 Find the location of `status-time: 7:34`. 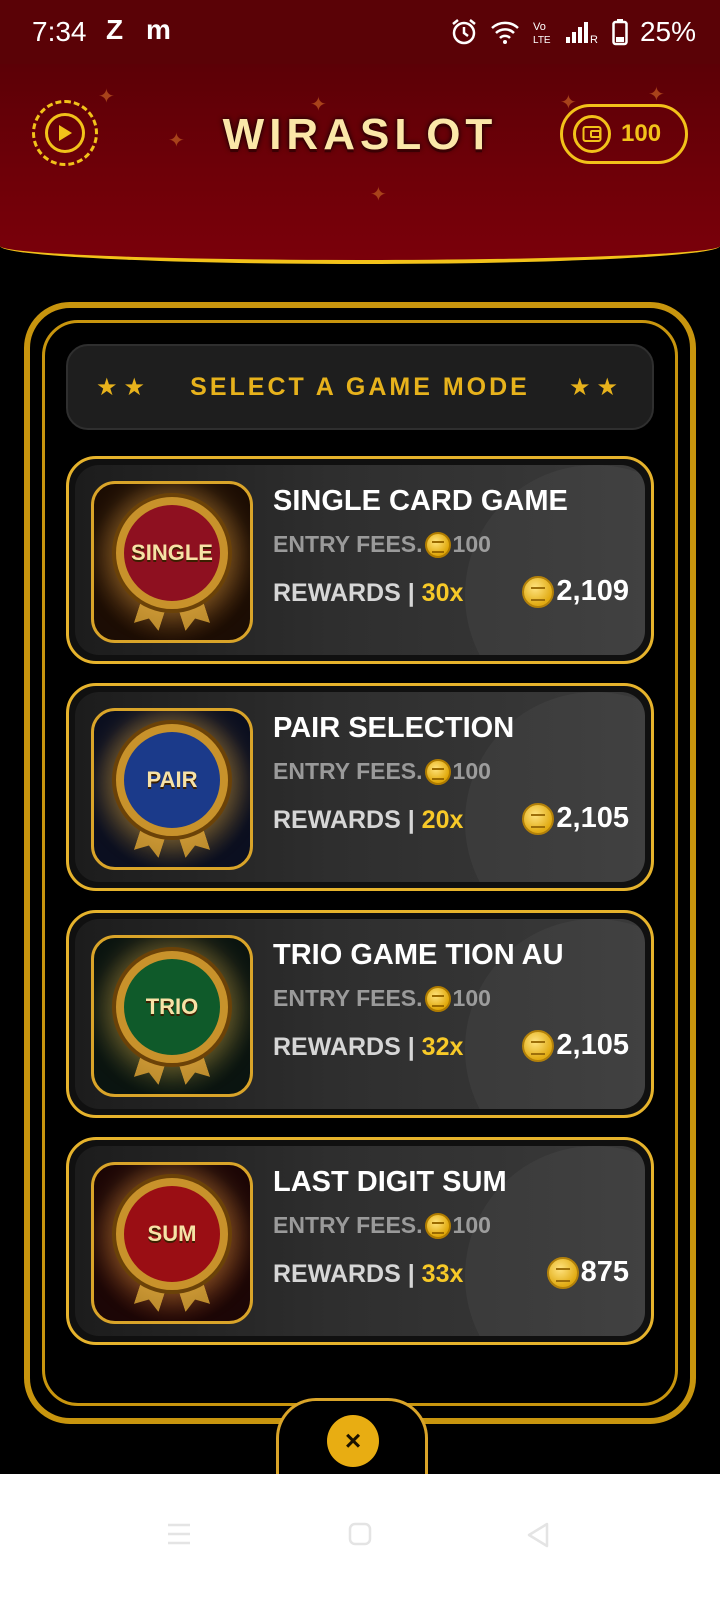

status-time: 7:34 is located at coordinates (59, 31).